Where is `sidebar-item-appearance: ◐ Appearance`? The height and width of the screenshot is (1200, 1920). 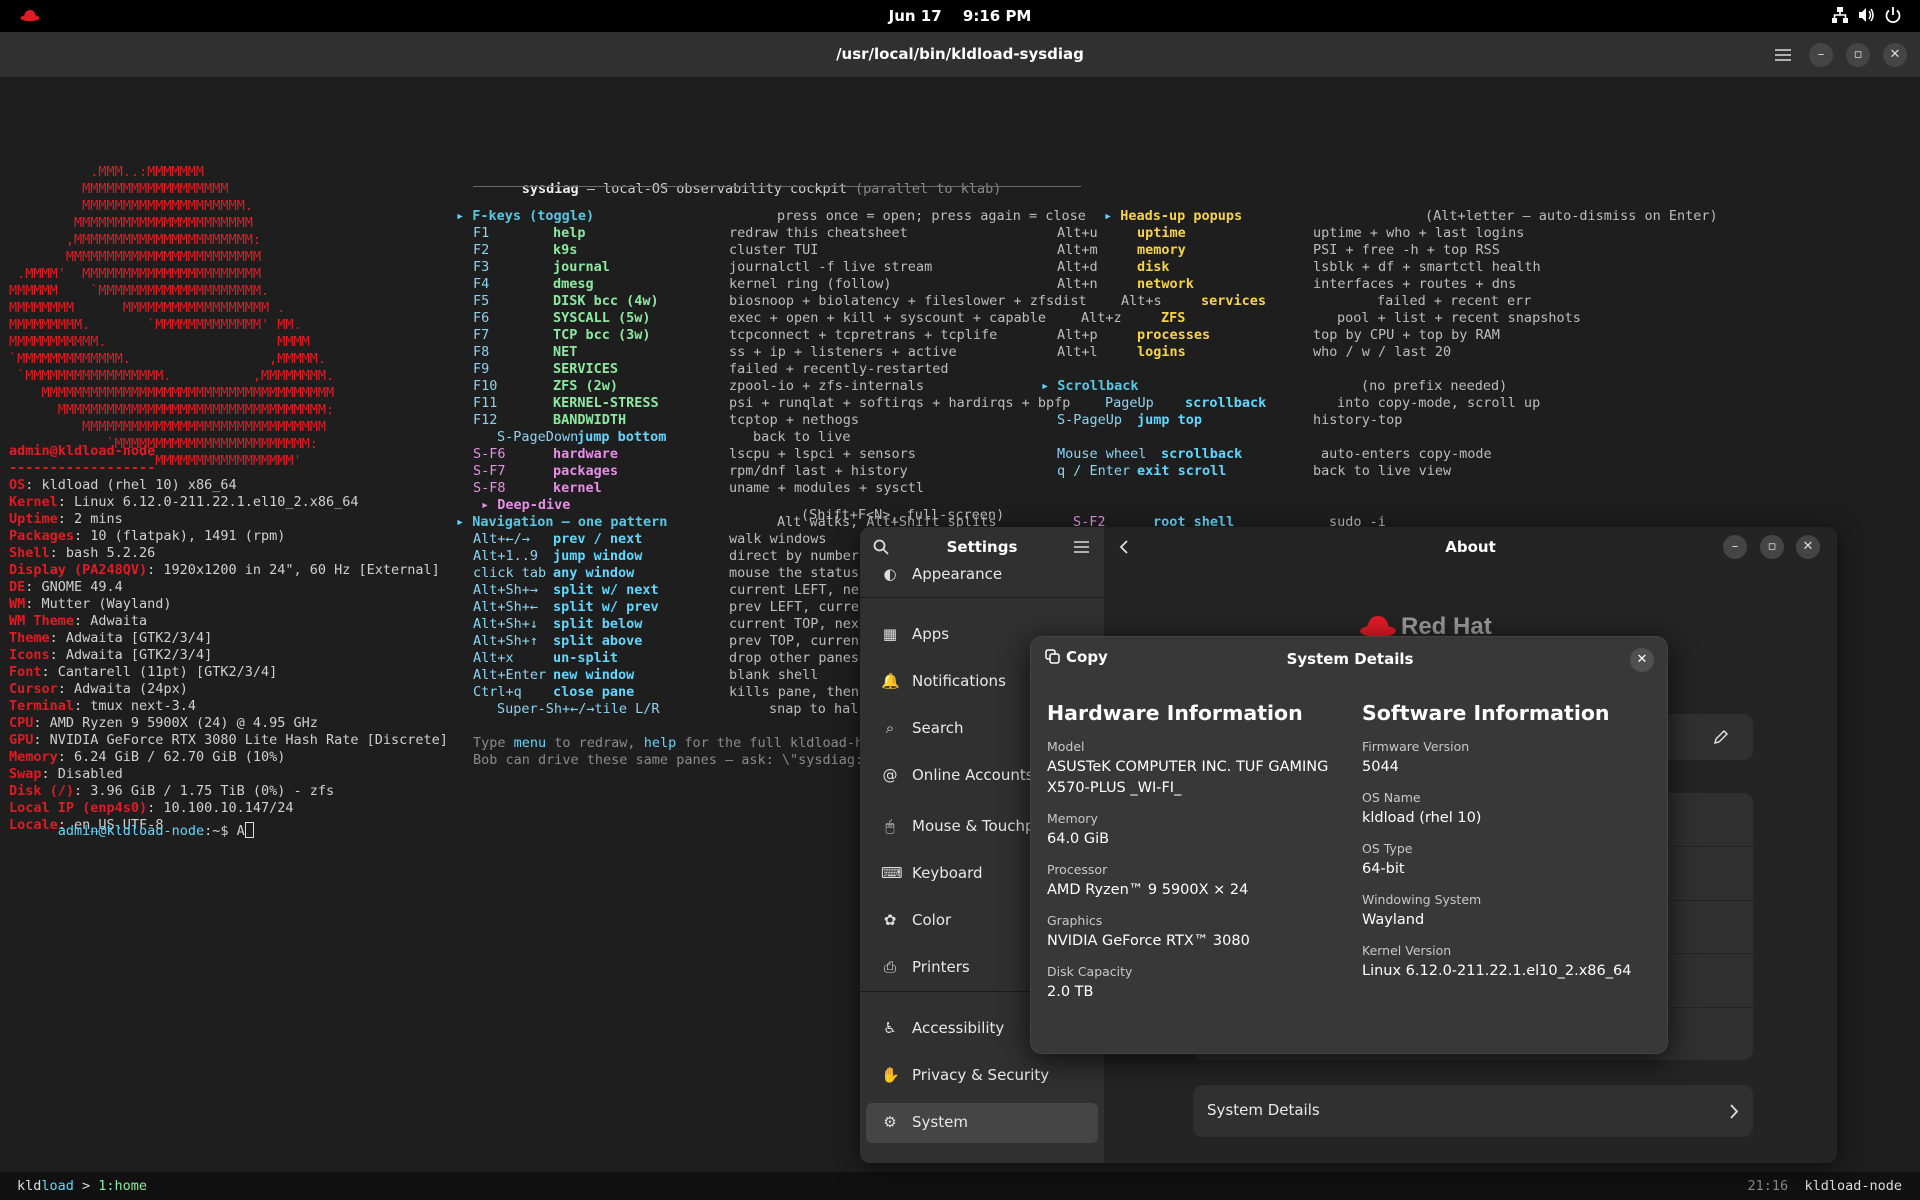 sidebar-item-appearance: ◐ Appearance is located at coordinates (982, 575).